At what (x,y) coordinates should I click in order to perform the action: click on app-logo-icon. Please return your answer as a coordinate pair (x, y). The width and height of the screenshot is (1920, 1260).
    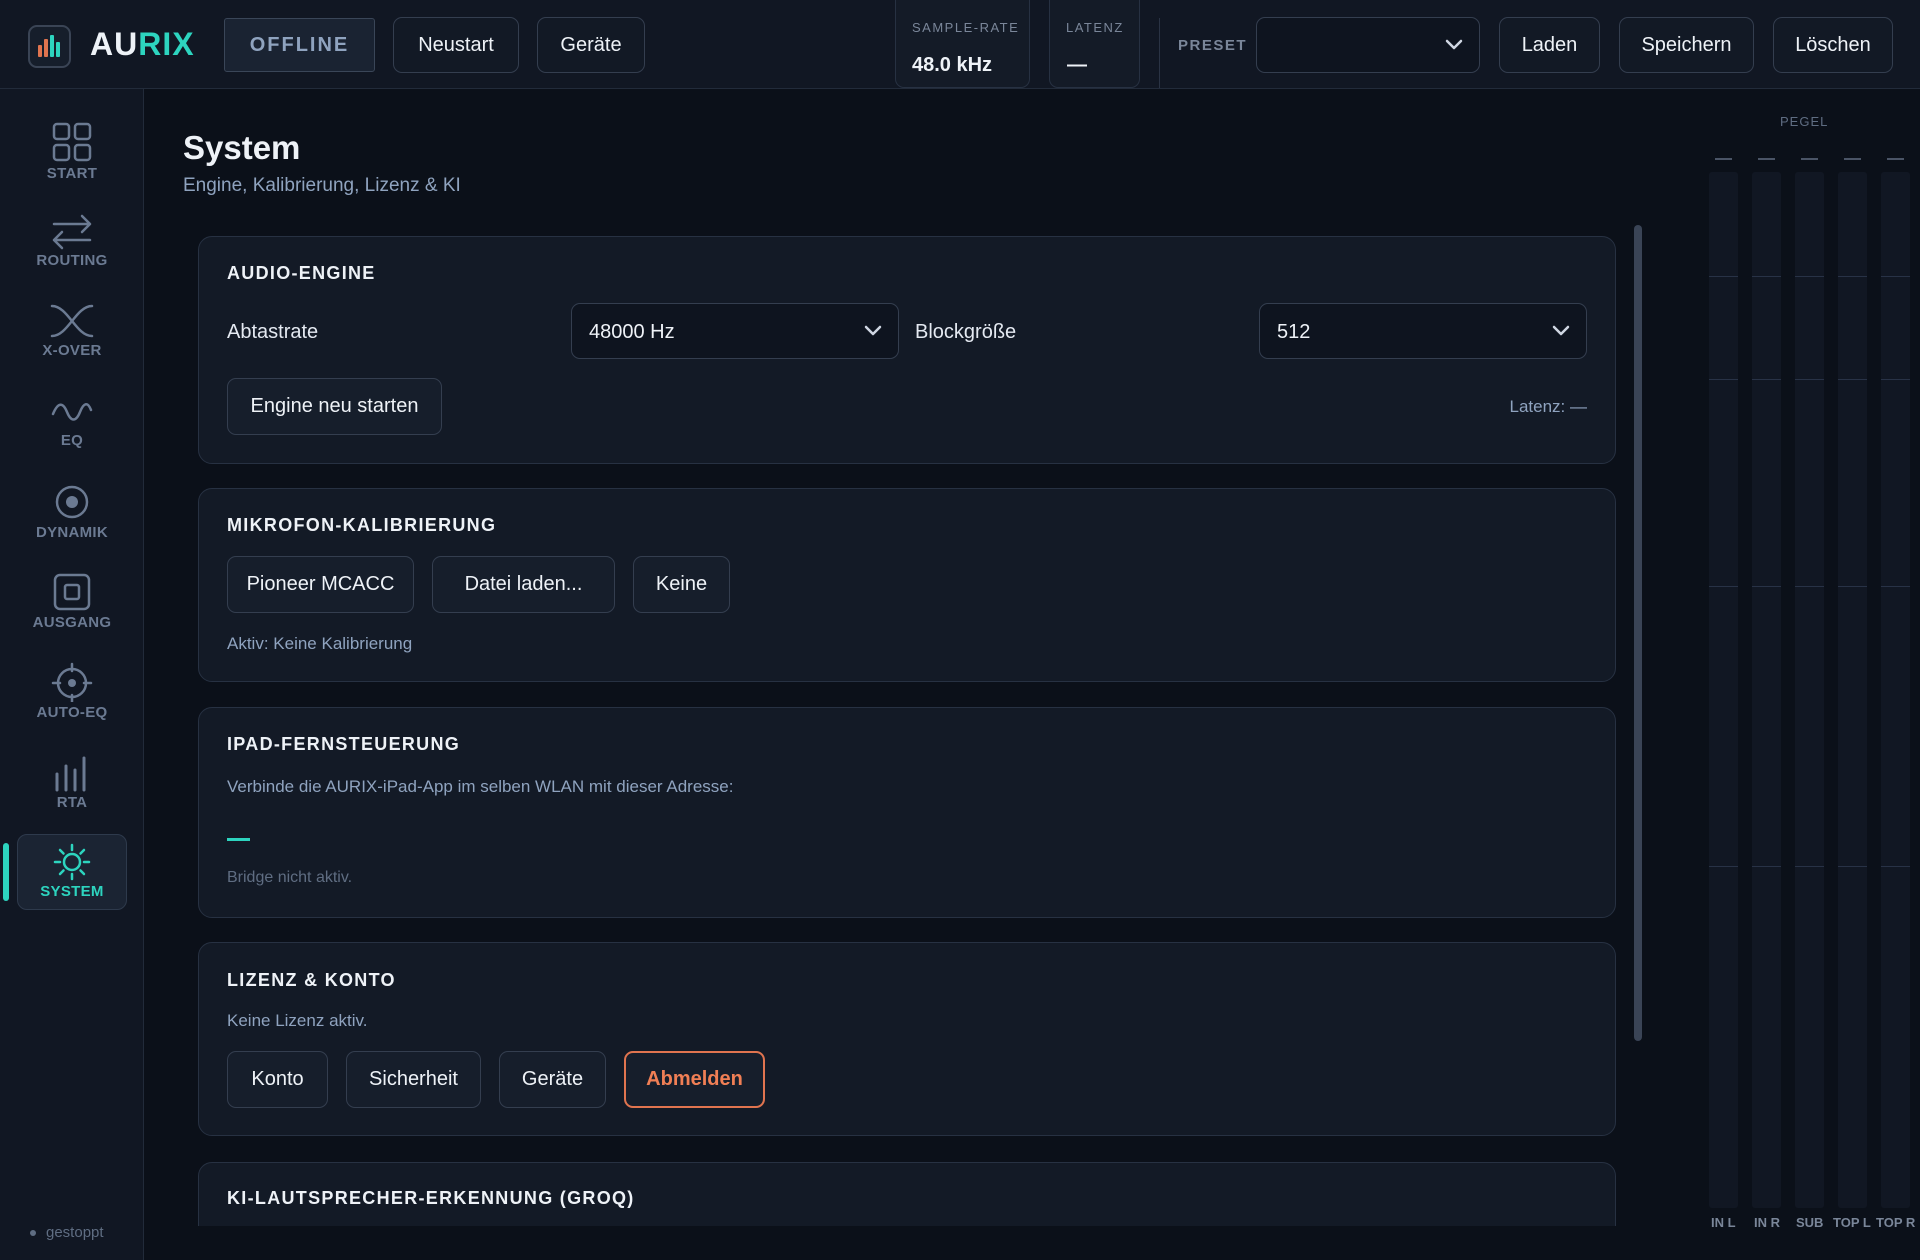
    Looking at the image, I should click on (49, 46).